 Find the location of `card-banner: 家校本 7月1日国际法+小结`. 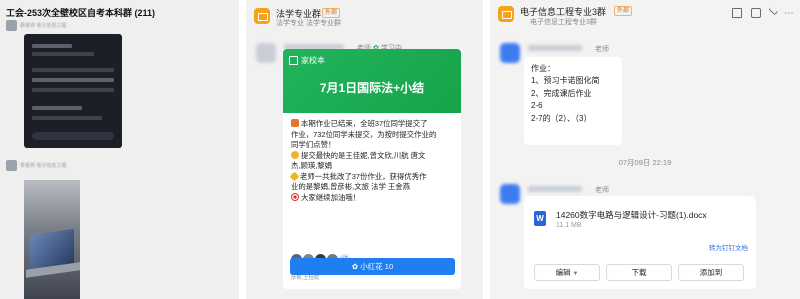

card-banner: 家校本 7月1日国际法+小结 is located at coordinates (372, 81).